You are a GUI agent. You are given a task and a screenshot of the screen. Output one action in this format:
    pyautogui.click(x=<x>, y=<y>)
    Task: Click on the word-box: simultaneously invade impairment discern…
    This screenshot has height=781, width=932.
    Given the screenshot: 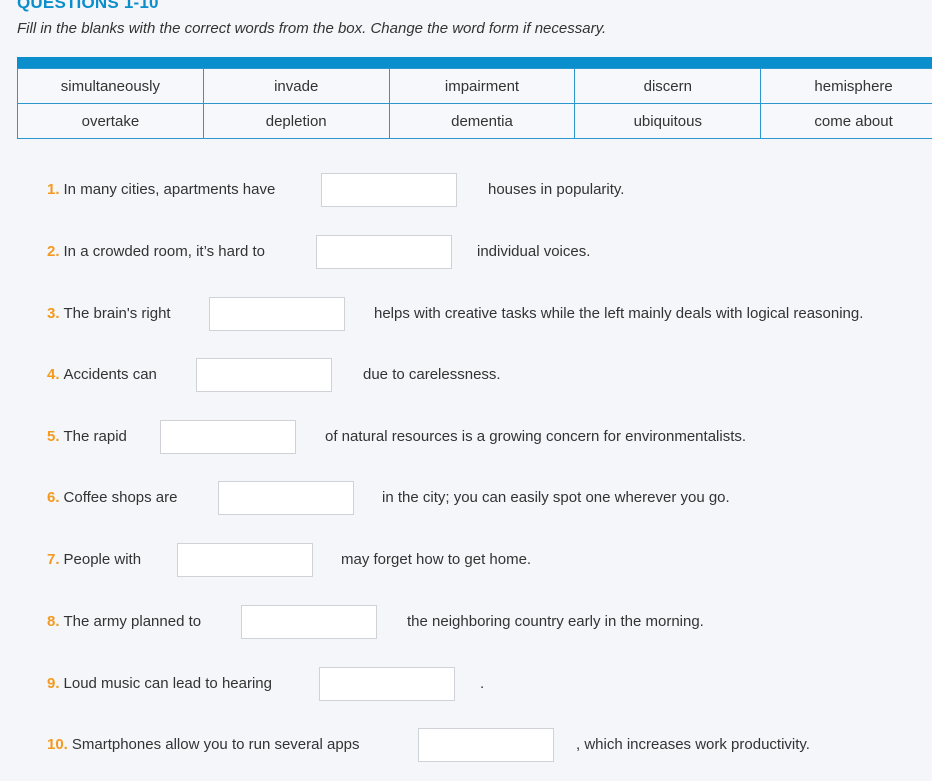 What is the action you would take?
    pyautogui.click(x=474, y=98)
    